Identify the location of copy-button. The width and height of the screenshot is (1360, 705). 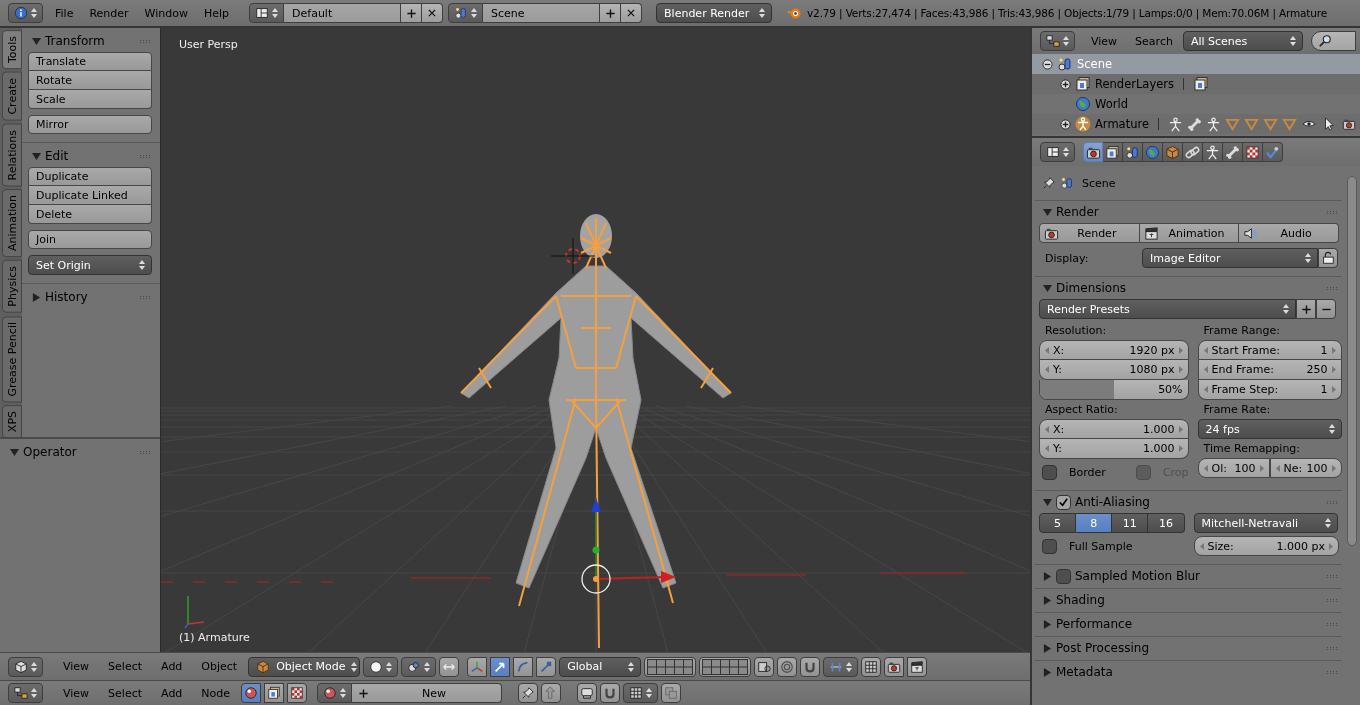
(671, 693).